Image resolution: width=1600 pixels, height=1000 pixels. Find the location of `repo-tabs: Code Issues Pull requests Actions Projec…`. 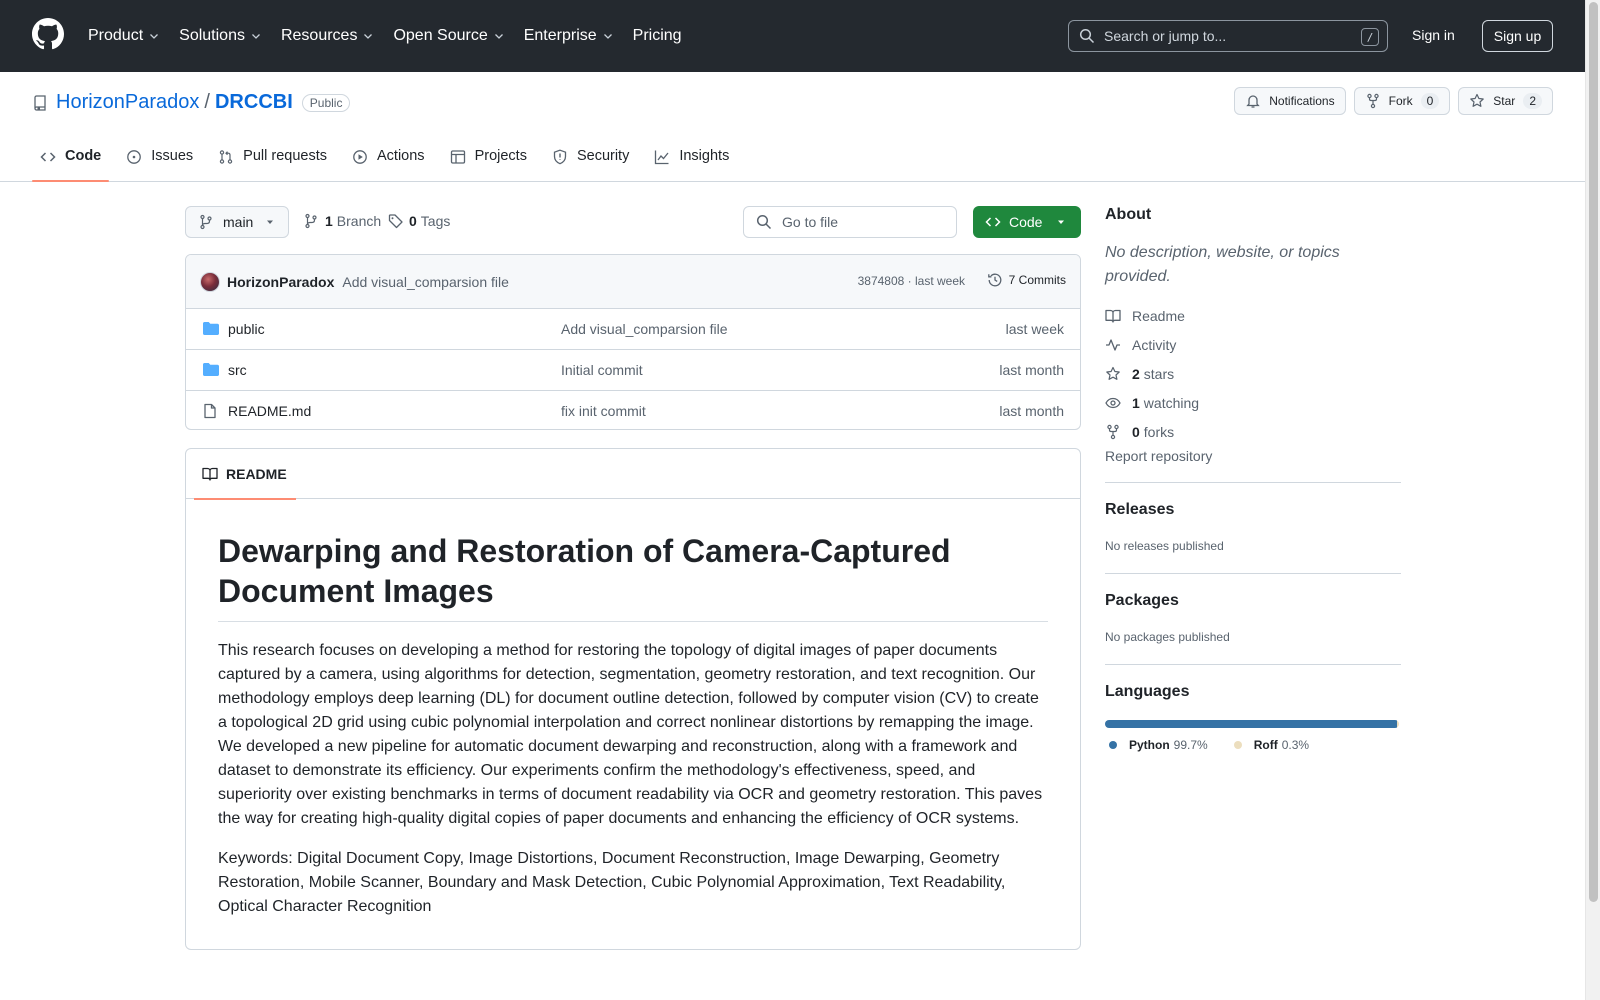

repo-tabs: Code Issues Pull requests Actions Projec… is located at coordinates (389, 161).